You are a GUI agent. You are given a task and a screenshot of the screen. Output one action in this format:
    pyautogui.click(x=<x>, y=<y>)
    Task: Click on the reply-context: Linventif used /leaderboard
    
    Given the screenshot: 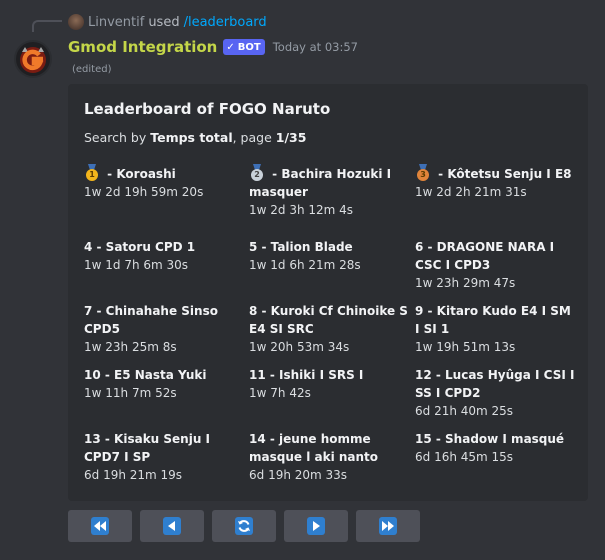 What is the action you would take?
    pyautogui.click(x=167, y=22)
    